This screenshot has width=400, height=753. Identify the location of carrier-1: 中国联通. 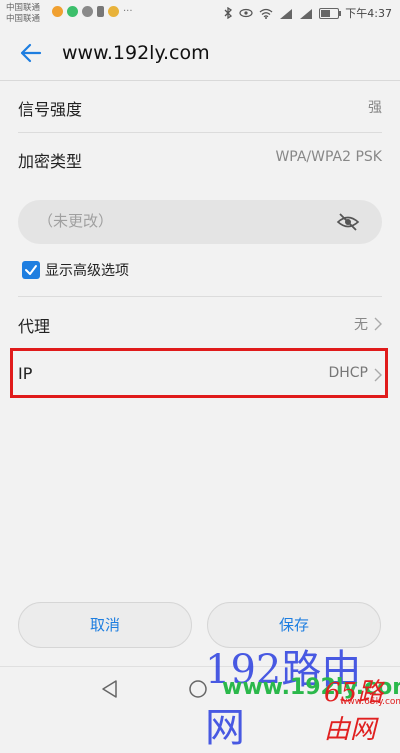
(23, 8).